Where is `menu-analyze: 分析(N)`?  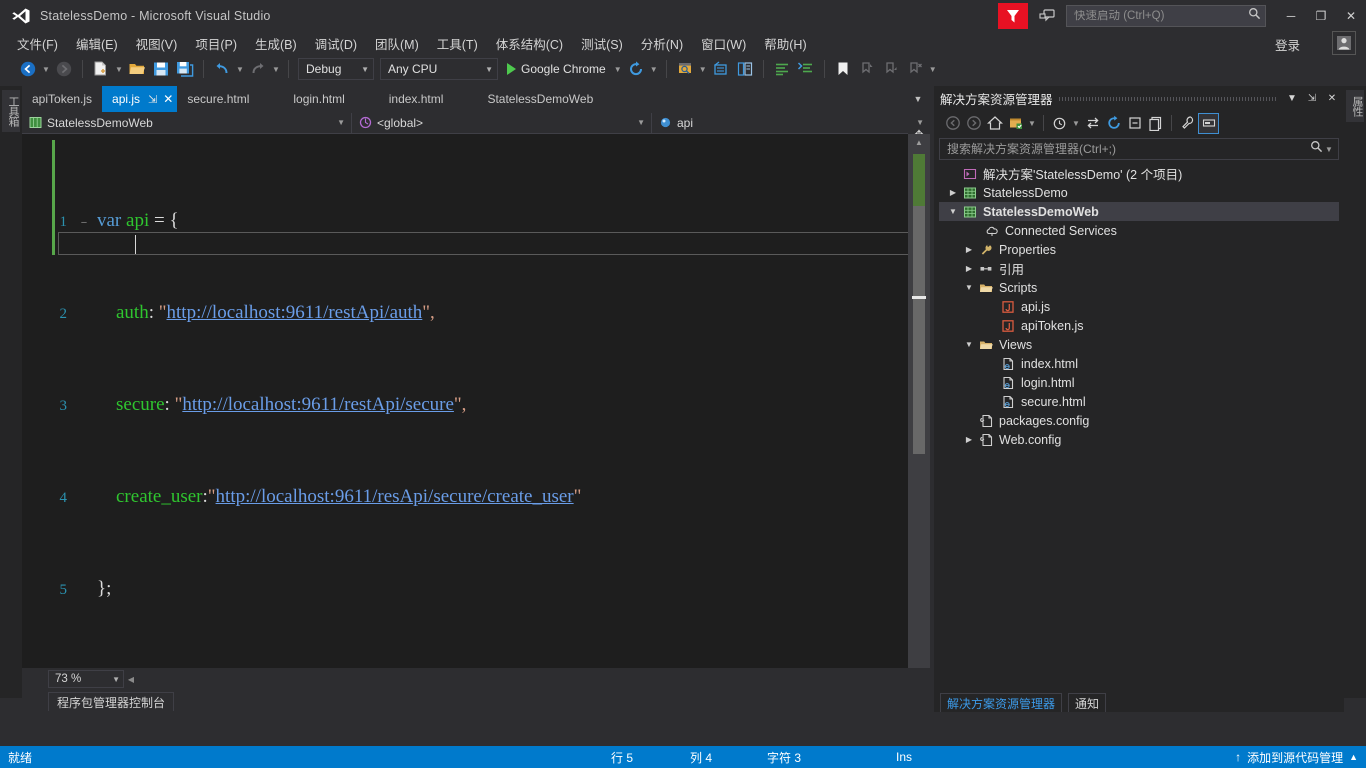
menu-analyze: 分析(N) is located at coordinates (662, 43).